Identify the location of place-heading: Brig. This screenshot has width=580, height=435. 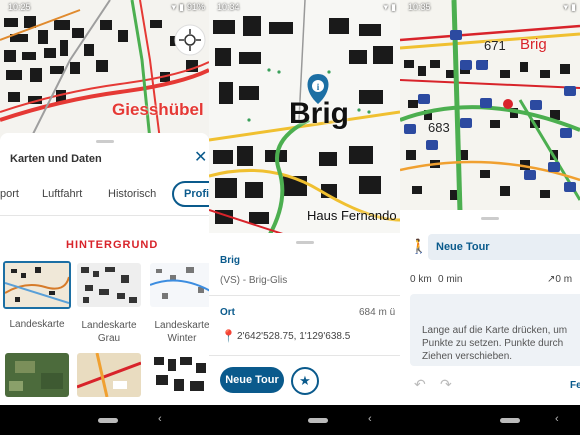
(230, 260).